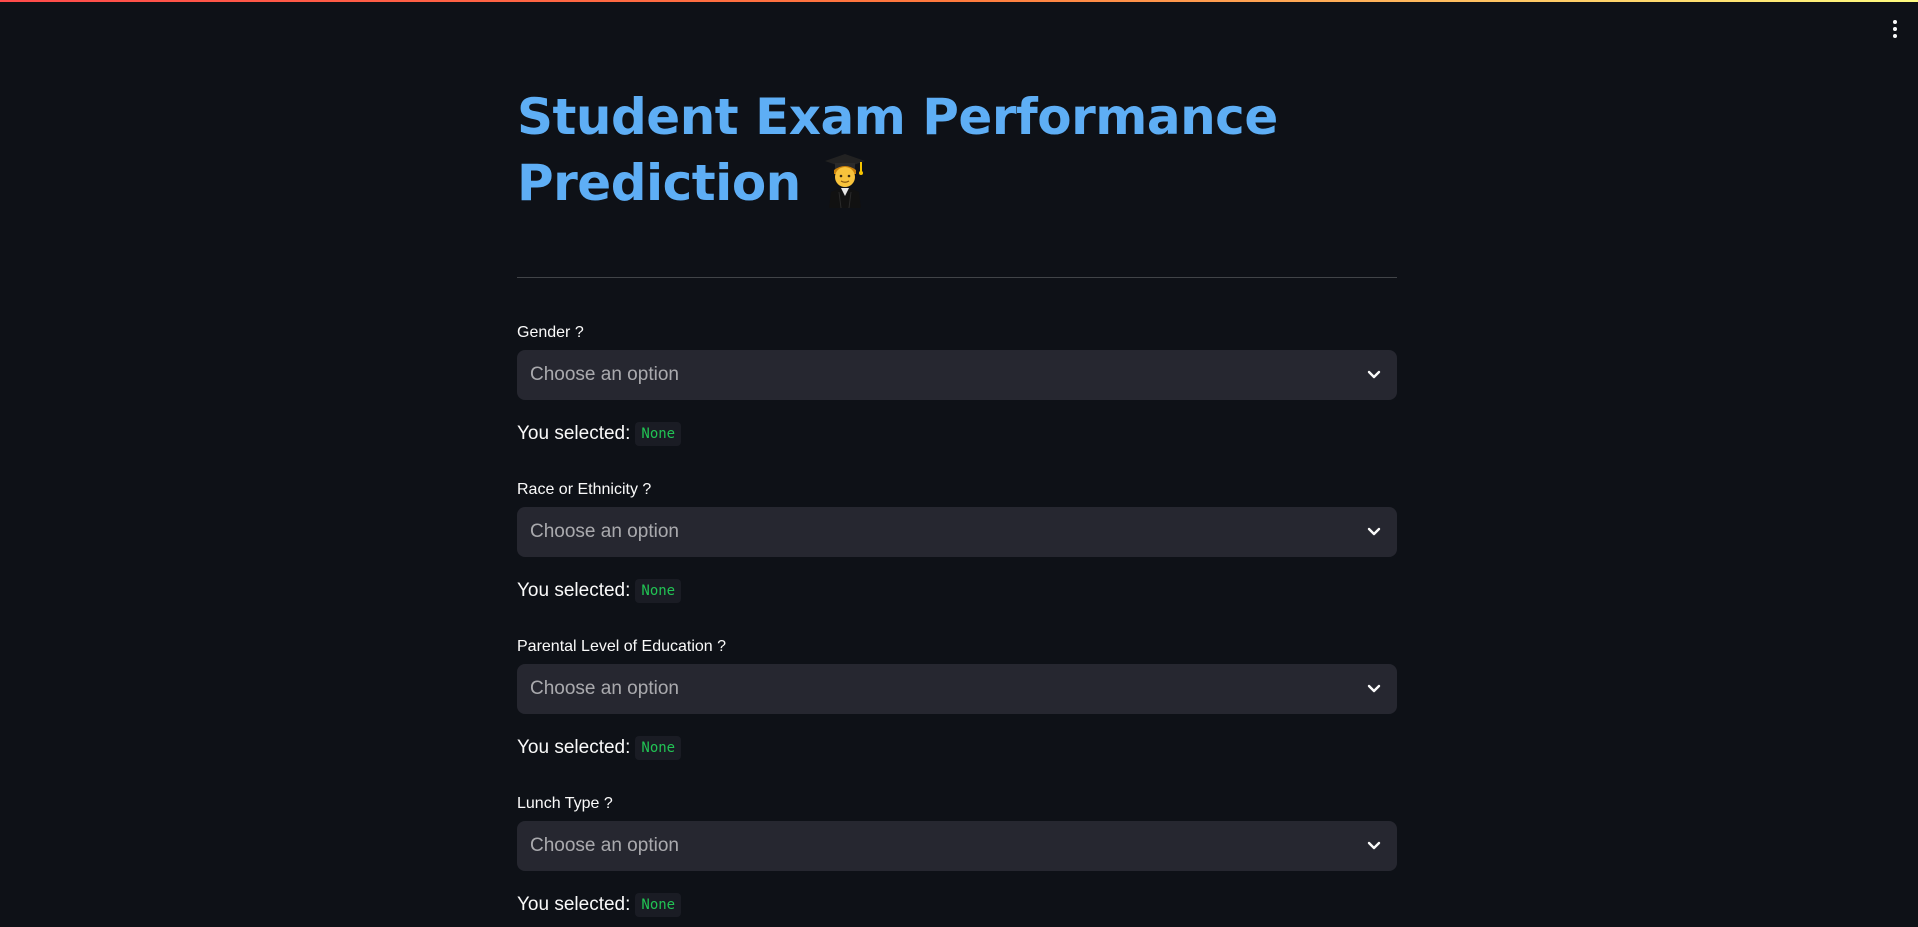  I want to click on parental-education-select-placeholder: Choose an option, so click(604, 688).